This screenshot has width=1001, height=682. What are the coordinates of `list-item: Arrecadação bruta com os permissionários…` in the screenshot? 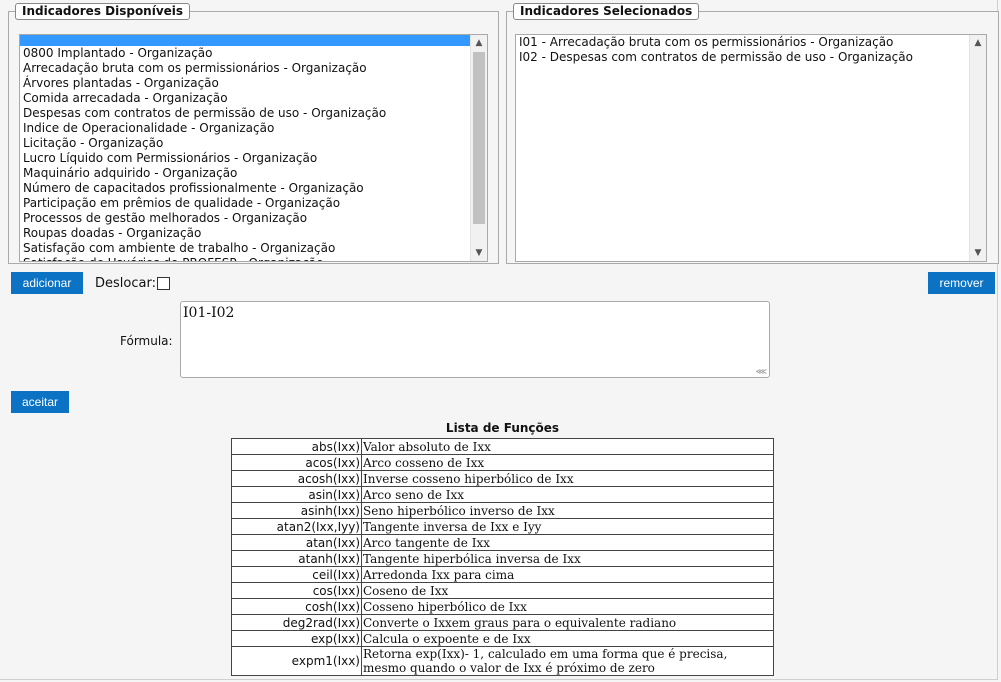 It's located at (253, 68).